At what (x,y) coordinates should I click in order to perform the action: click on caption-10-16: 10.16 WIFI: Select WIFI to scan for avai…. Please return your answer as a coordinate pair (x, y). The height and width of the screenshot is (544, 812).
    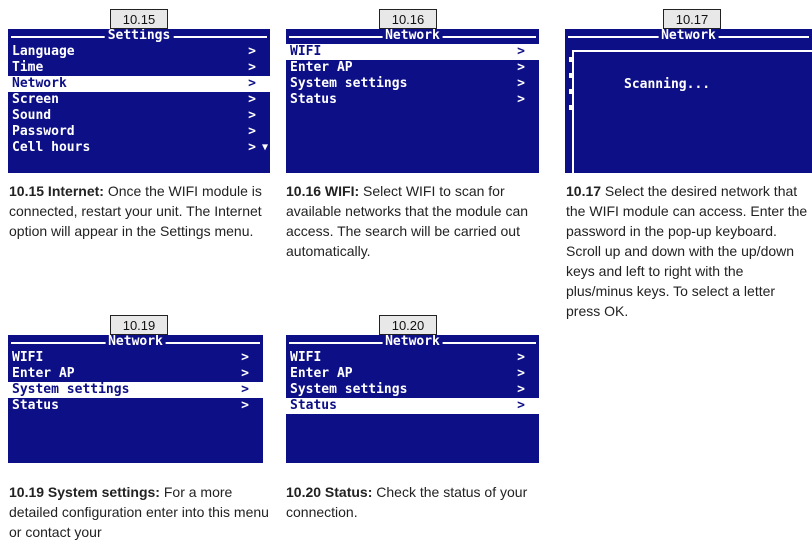
    Looking at the image, I should click on (407, 221).